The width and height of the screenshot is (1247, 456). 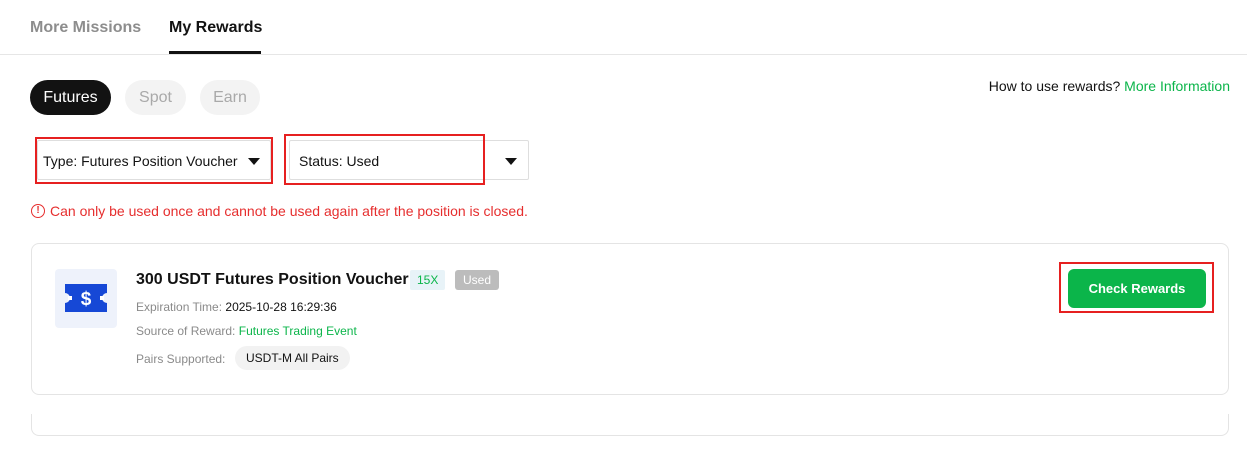 I want to click on dollar-ticket-icon: $, so click(x=86, y=298).